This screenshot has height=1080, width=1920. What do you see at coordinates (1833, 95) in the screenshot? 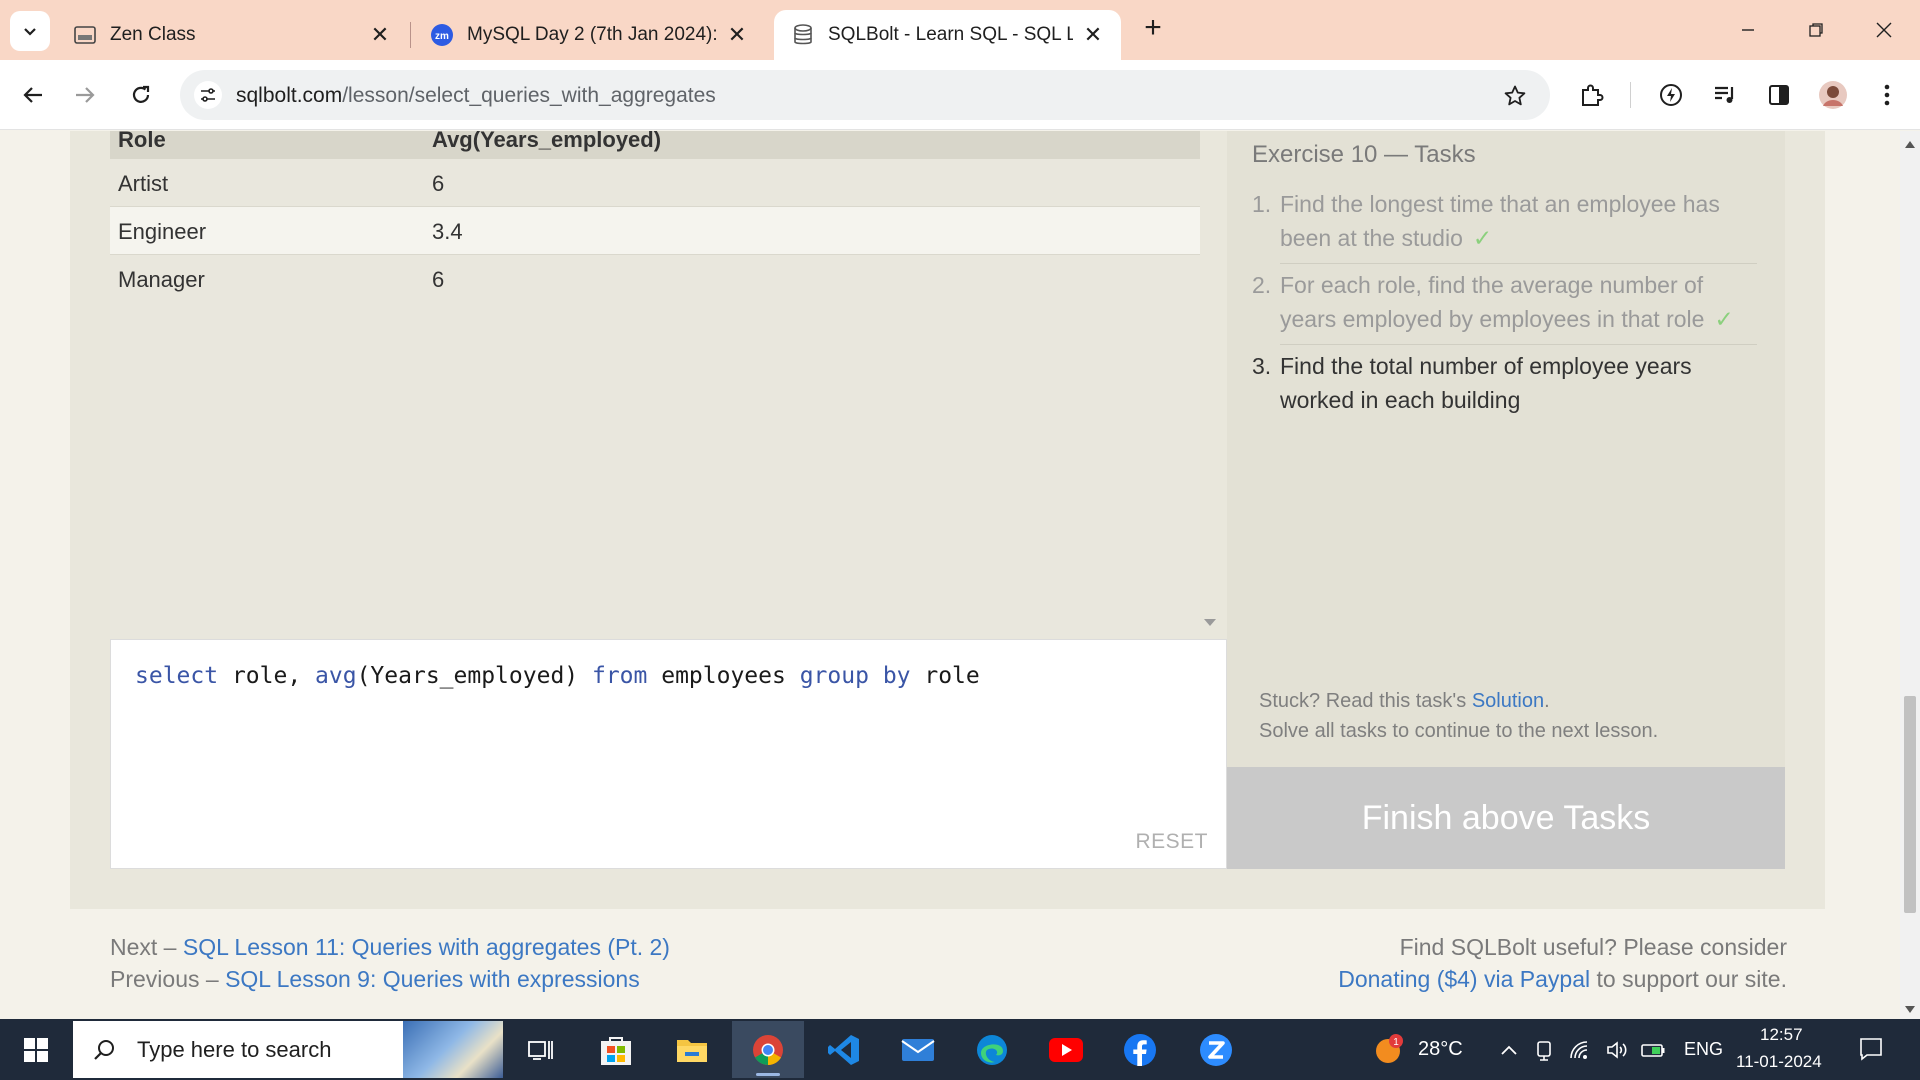
I see `profile-avatar-icon` at bounding box center [1833, 95].